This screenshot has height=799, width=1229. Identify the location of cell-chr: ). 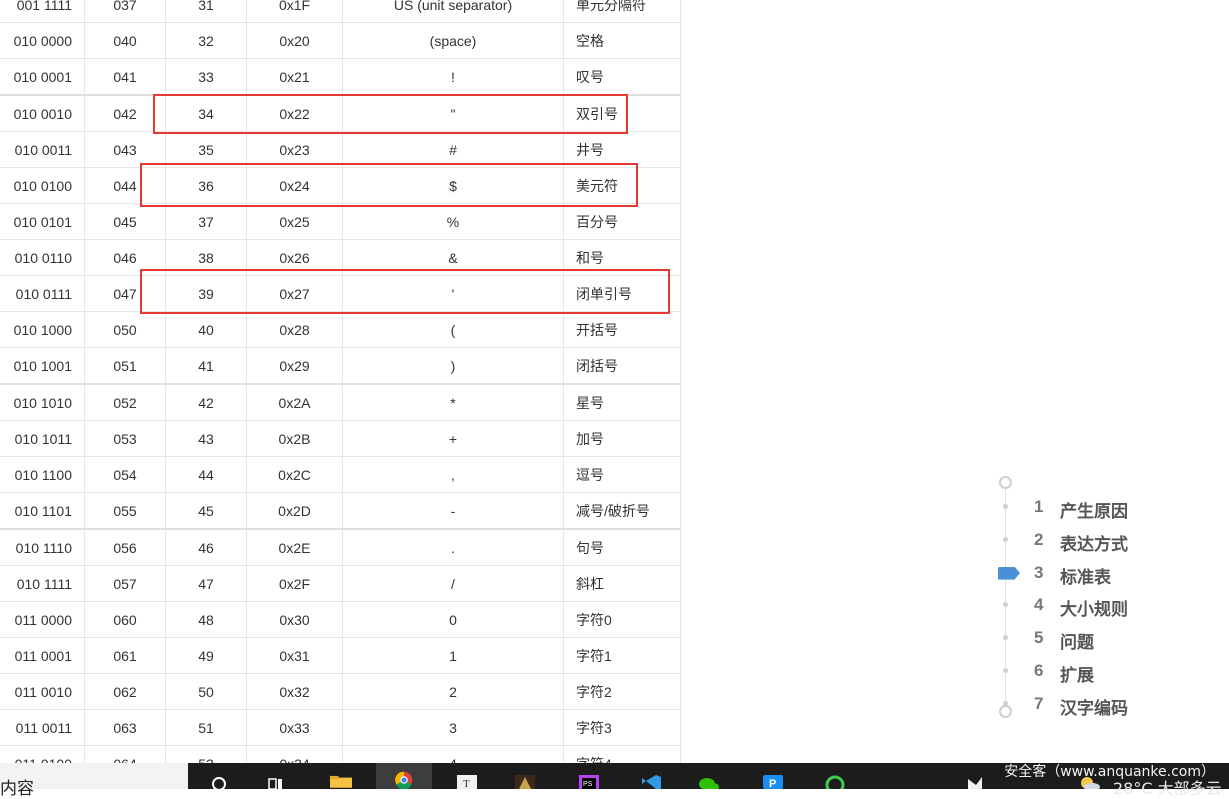
(453, 366).